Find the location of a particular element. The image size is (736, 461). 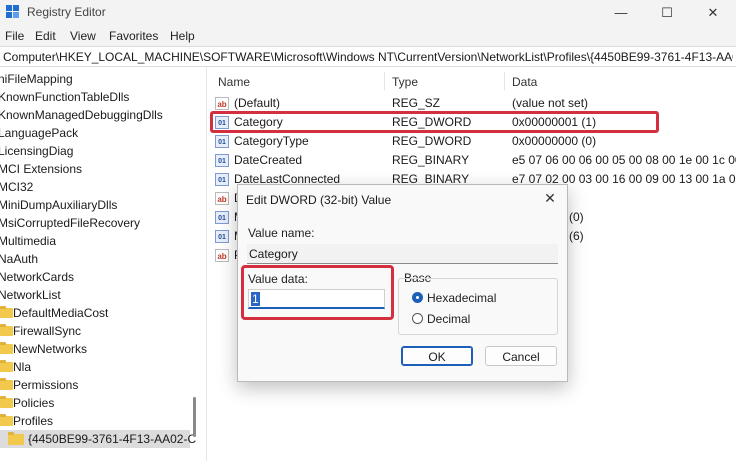

tree-item-label: NetworkList is located at coordinates (30, 295).